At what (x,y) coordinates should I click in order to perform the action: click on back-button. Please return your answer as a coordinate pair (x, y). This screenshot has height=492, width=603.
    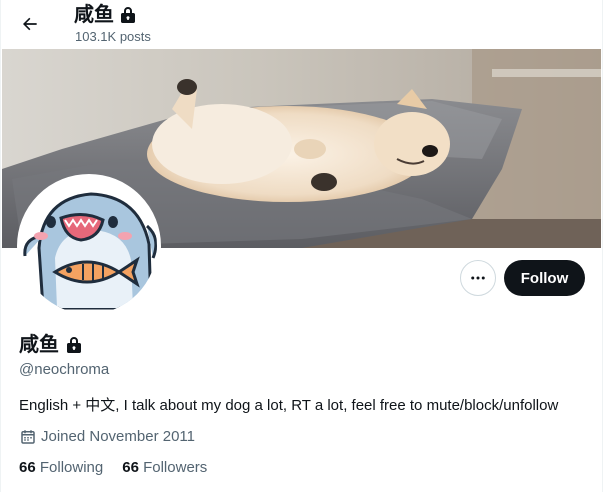
    Looking at the image, I should click on (30, 24).